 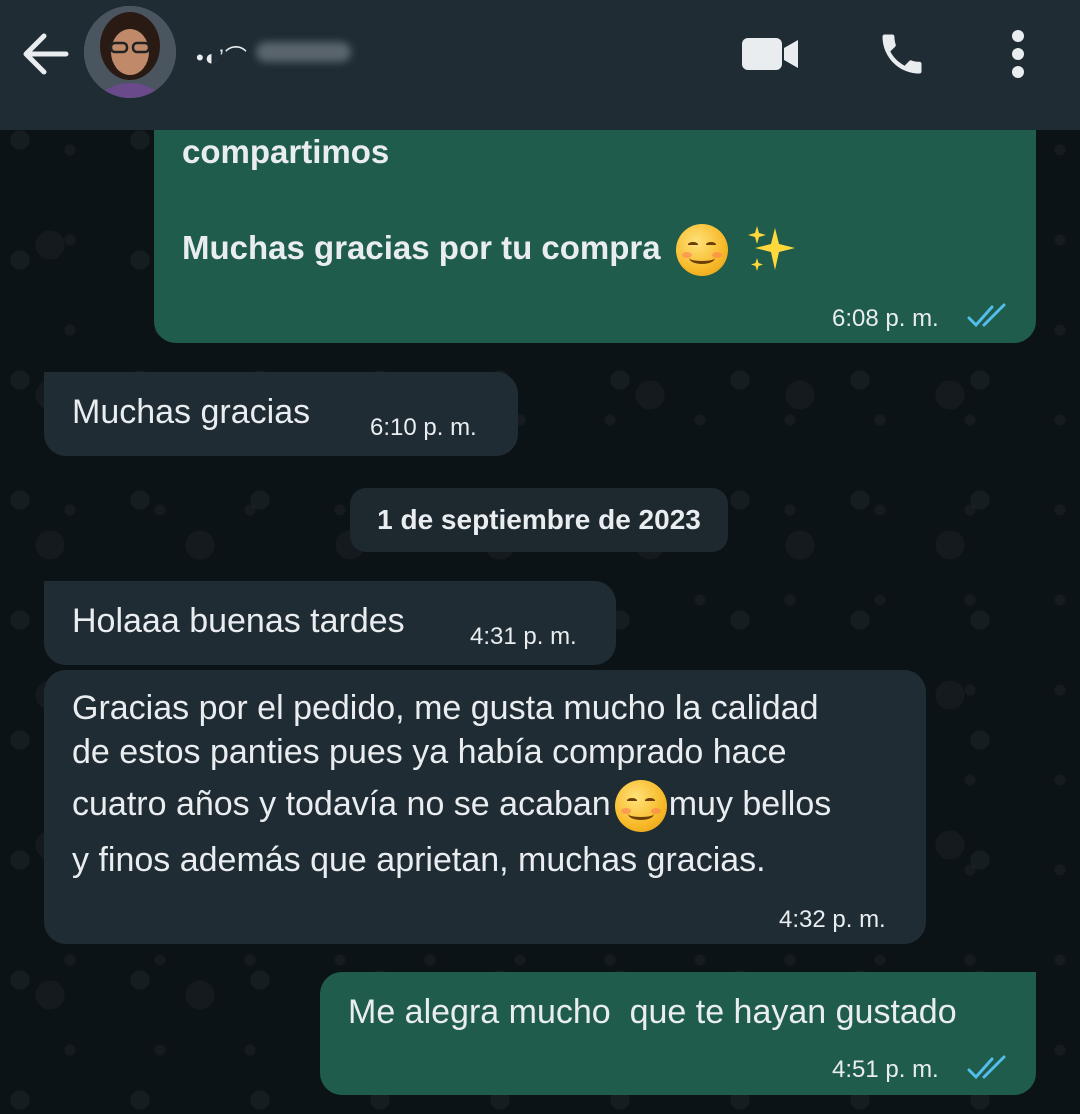 I want to click on back-arrow-icon, so click(x=46, y=54).